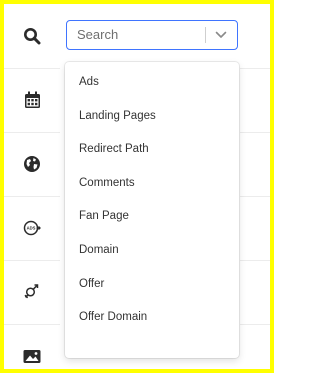  I want to click on option-ads: Ads, so click(152, 82).